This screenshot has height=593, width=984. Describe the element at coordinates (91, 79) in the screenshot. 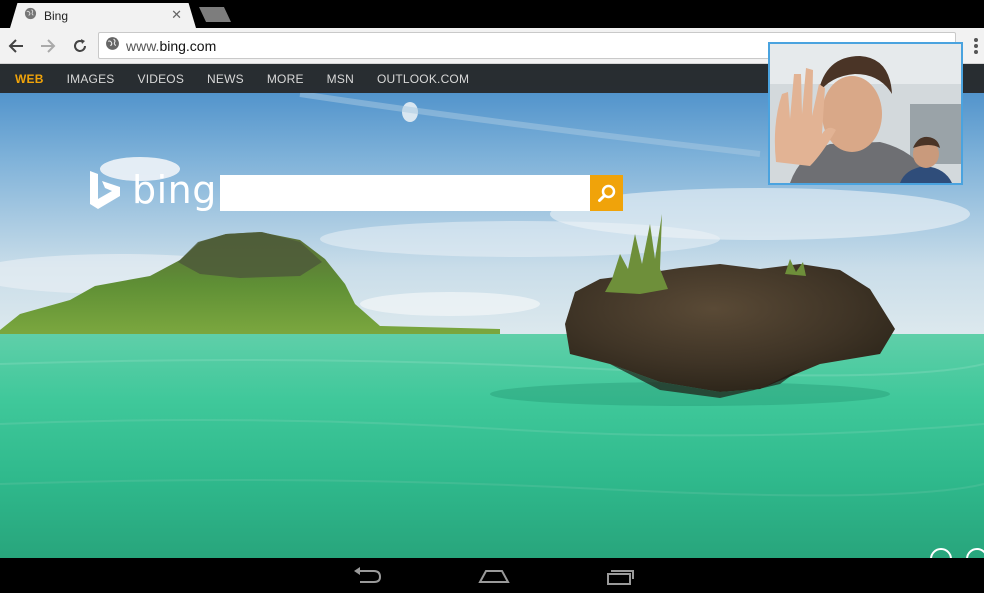

I see `nav-images: IMAGES` at that location.